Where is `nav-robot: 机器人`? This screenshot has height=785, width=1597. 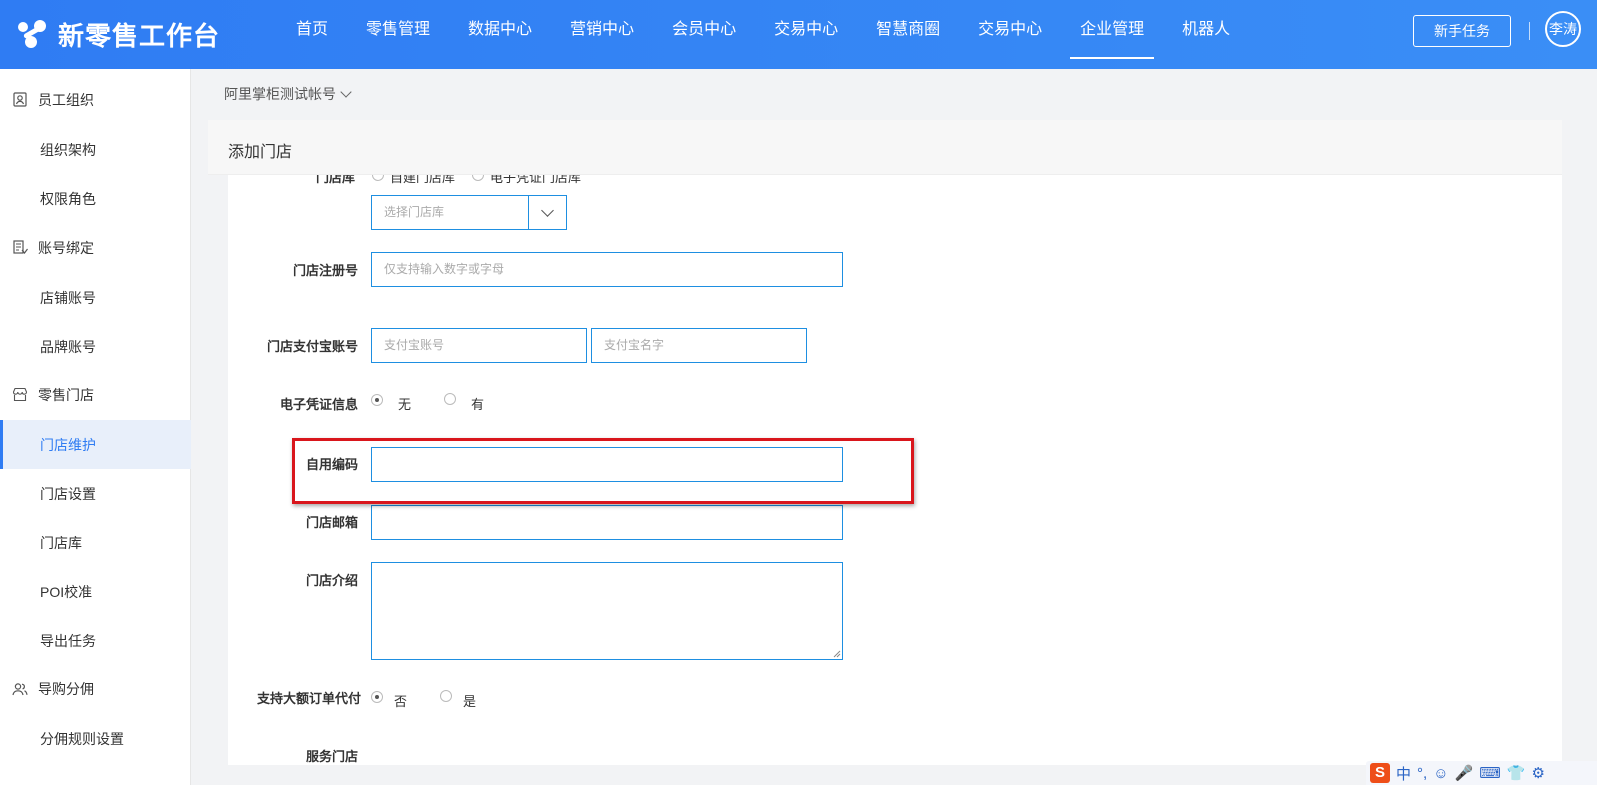 nav-robot: 机器人 is located at coordinates (1206, 34).